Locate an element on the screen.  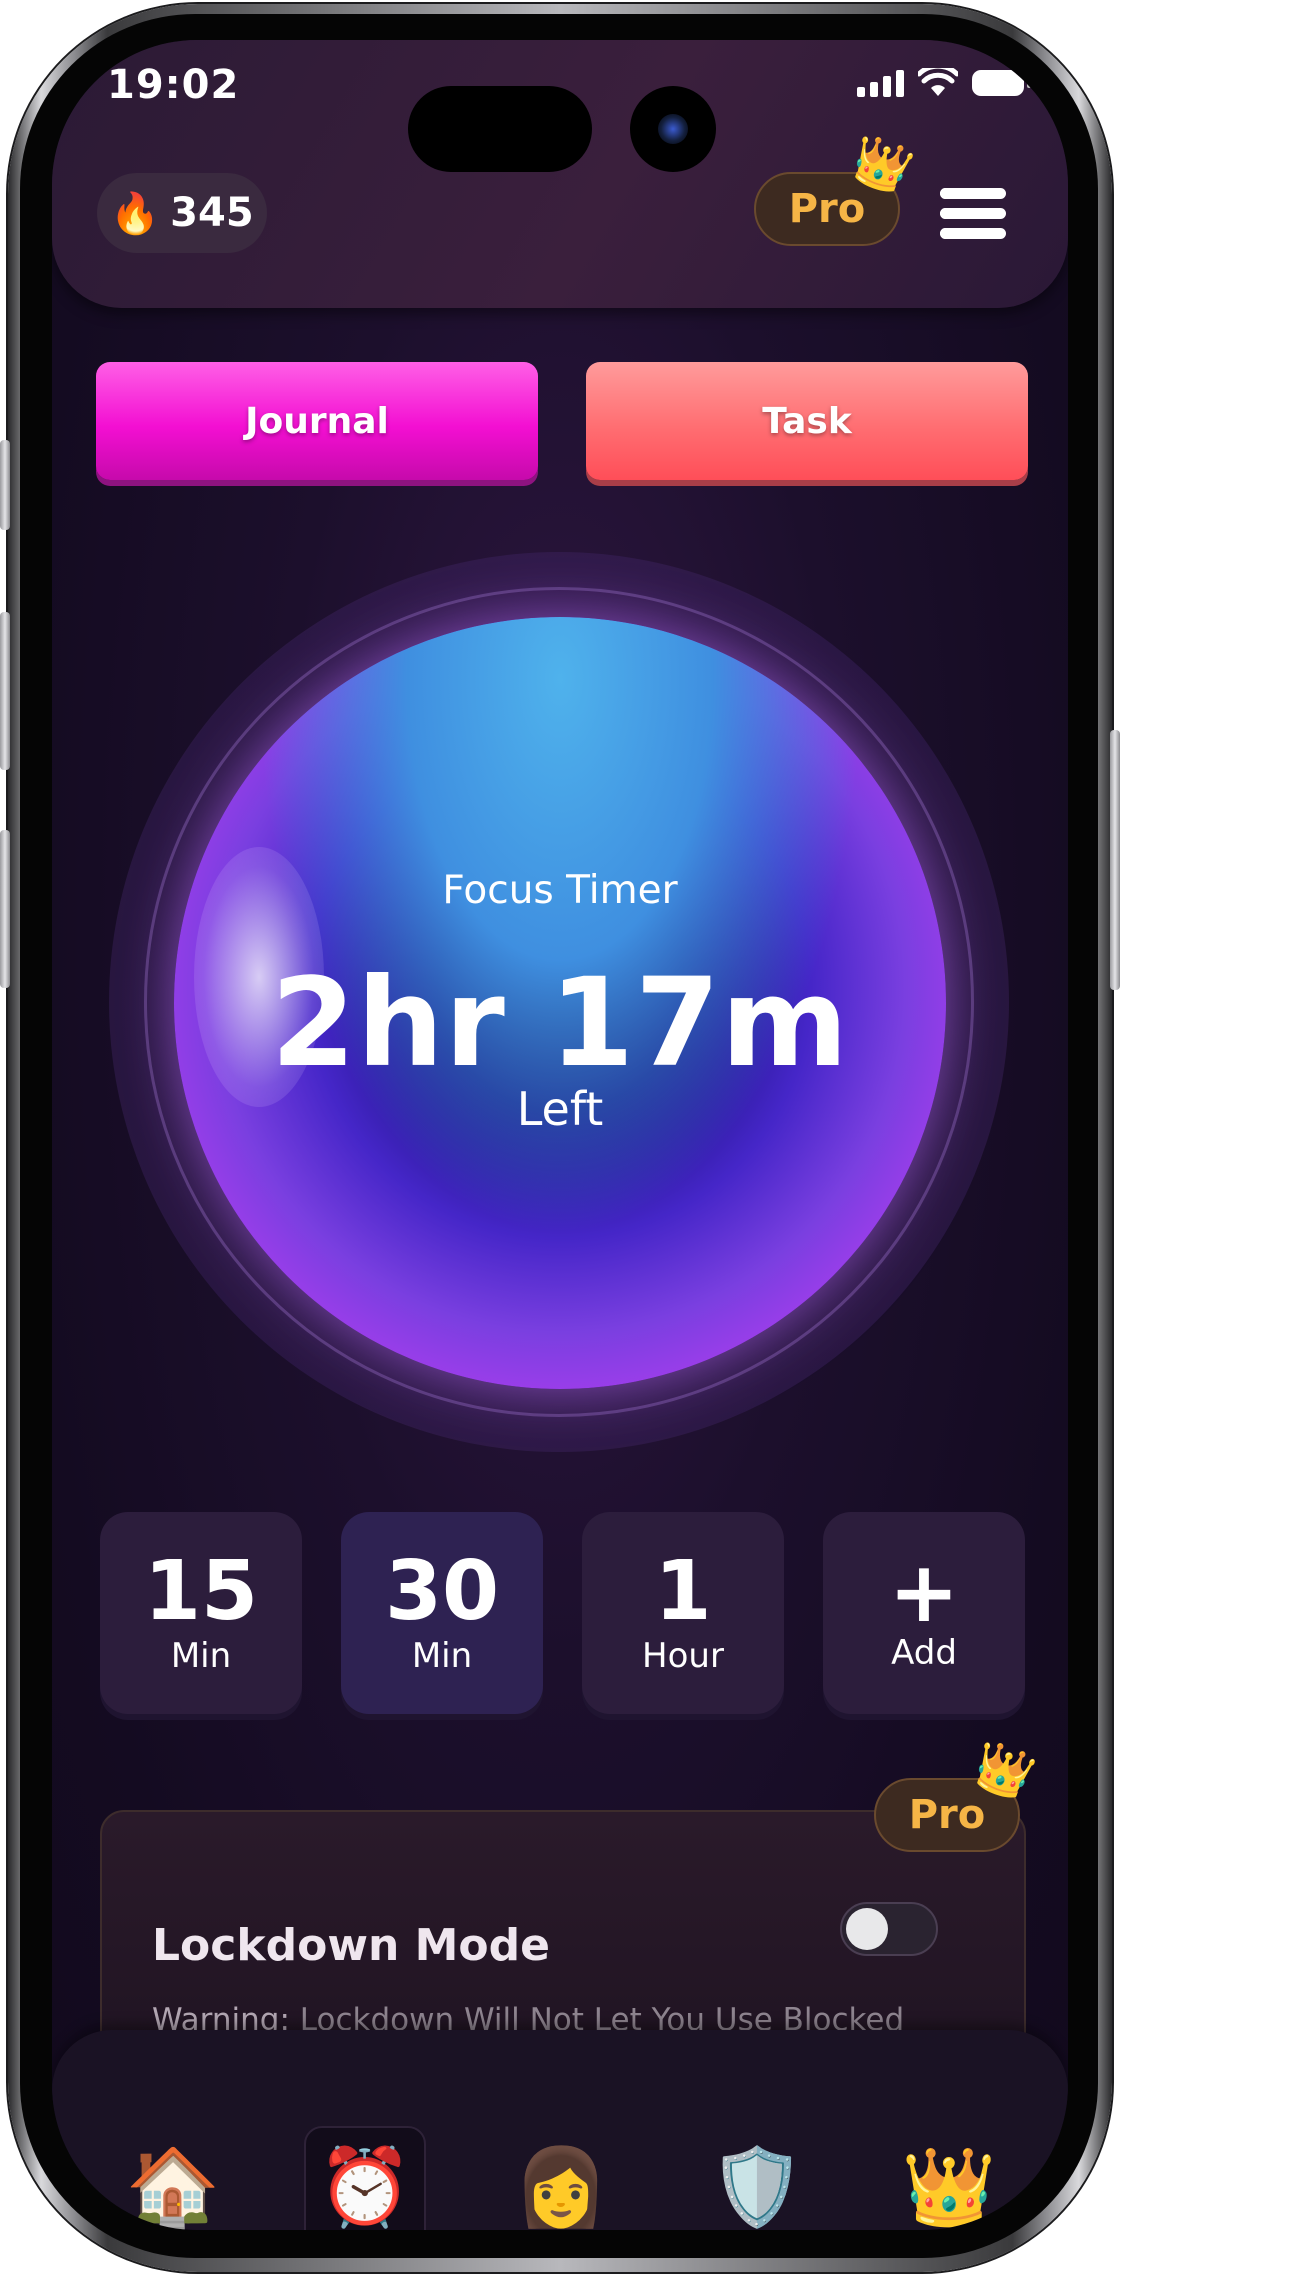
tab-premium: 👑 is located at coordinates (949, 2178).